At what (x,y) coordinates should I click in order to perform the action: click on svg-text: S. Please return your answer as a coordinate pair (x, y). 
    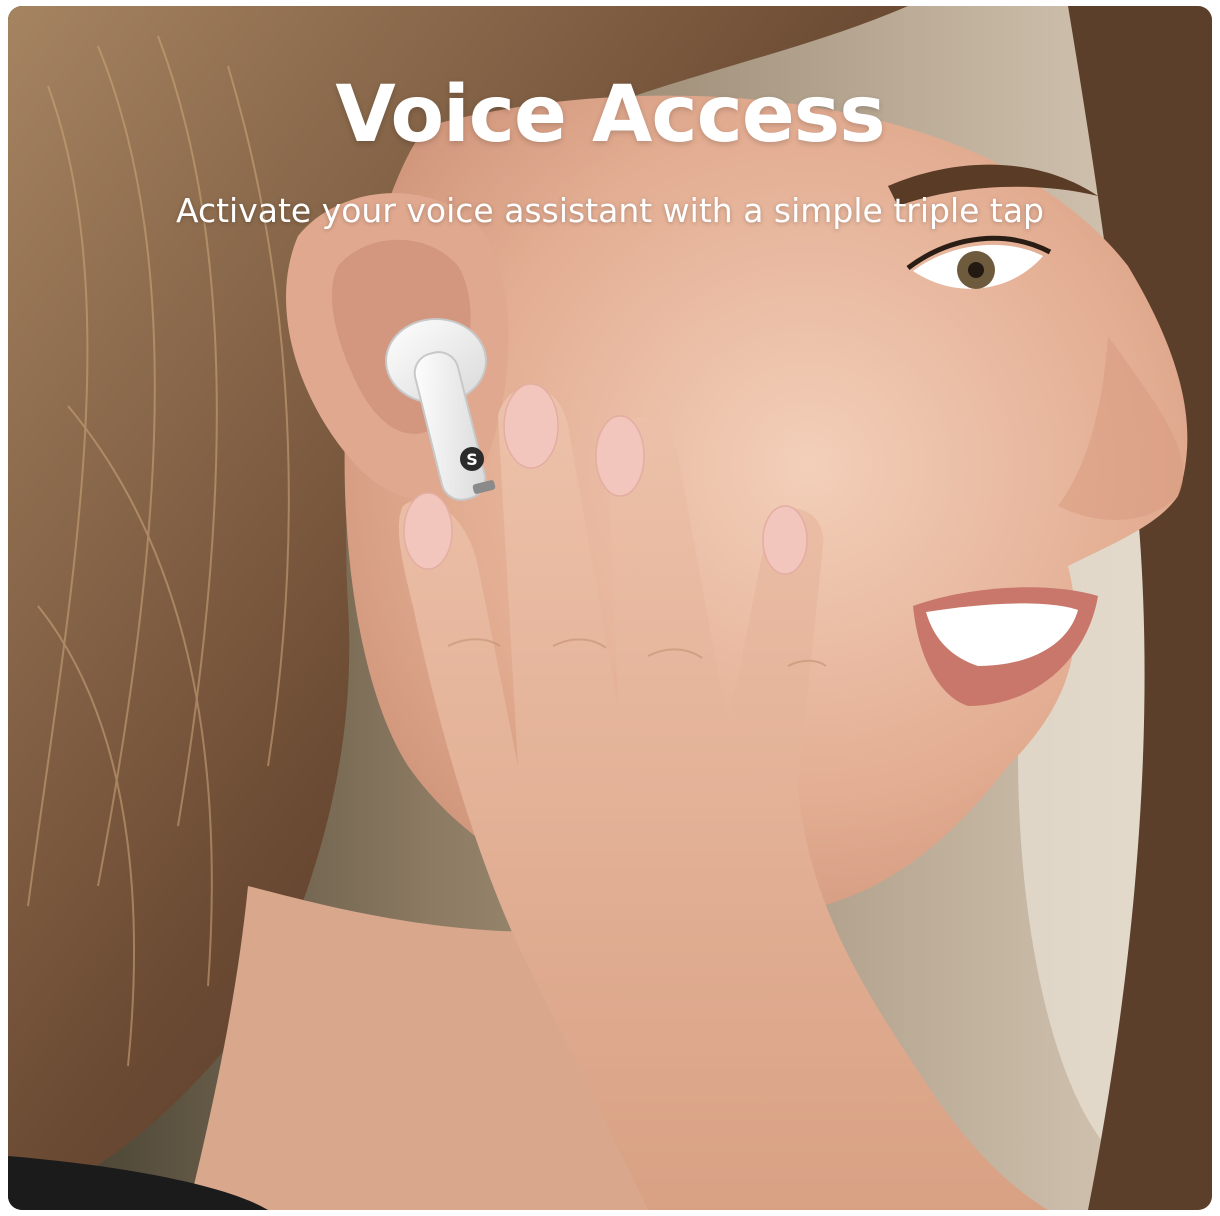
    Looking at the image, I should click on (472, 459).